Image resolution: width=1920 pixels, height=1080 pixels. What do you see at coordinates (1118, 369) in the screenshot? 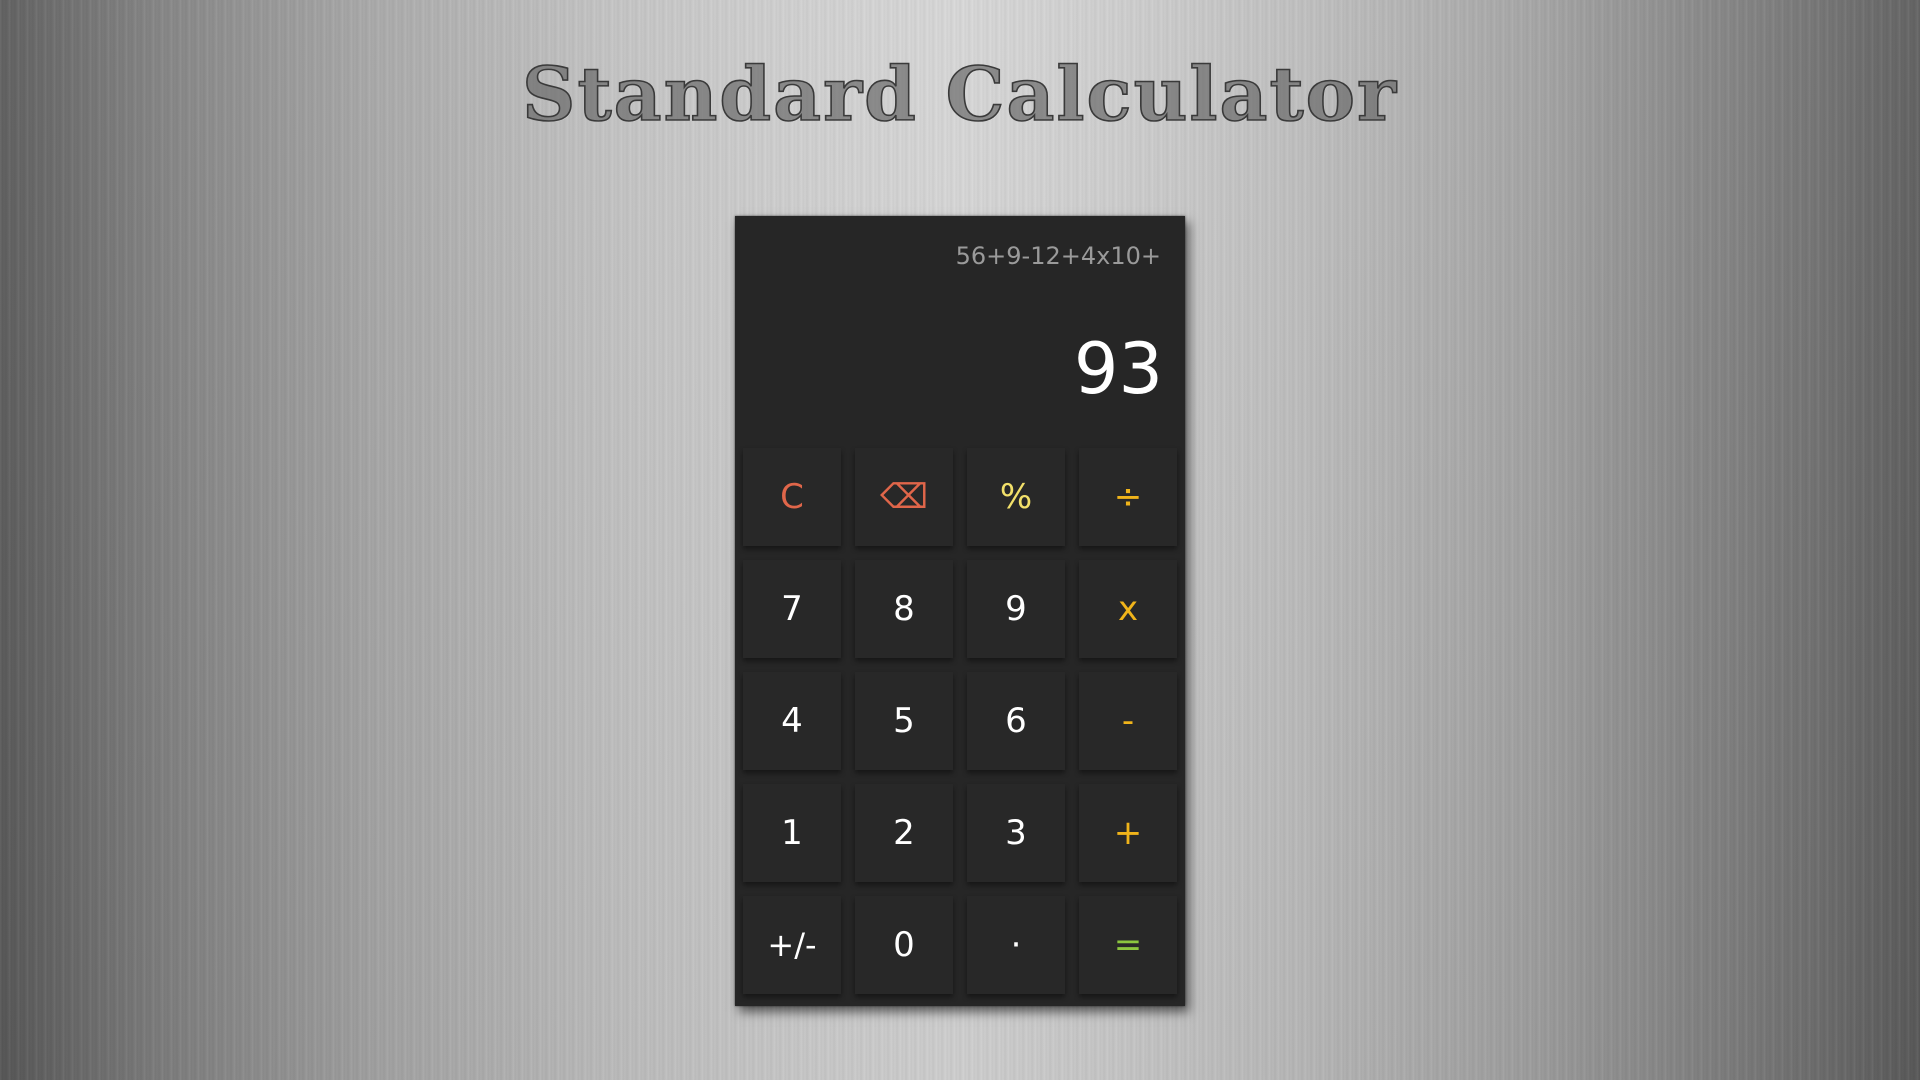
I see `result-display: 93` at bounding box center [1118, 369].